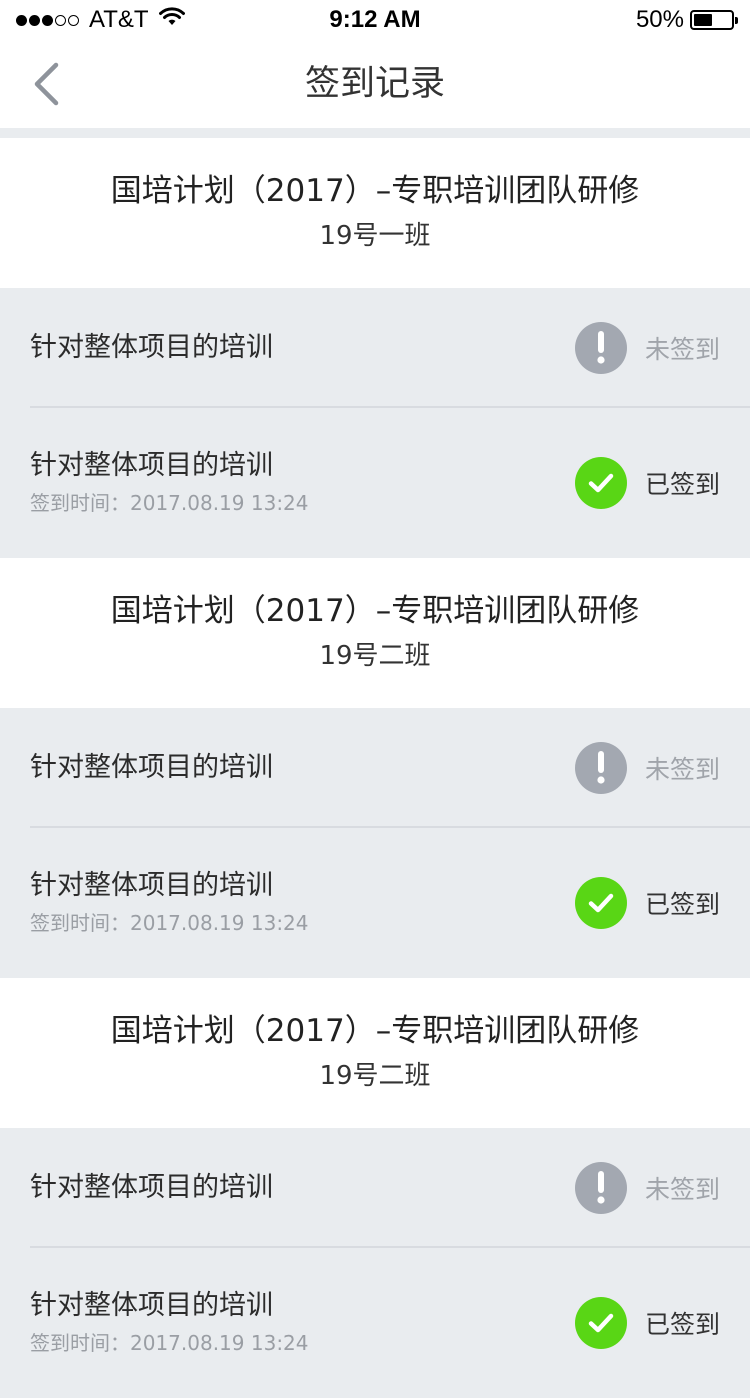 This screenshot has width=750, height=1398. I want to click on status-right: 50%, so click(686, 20).